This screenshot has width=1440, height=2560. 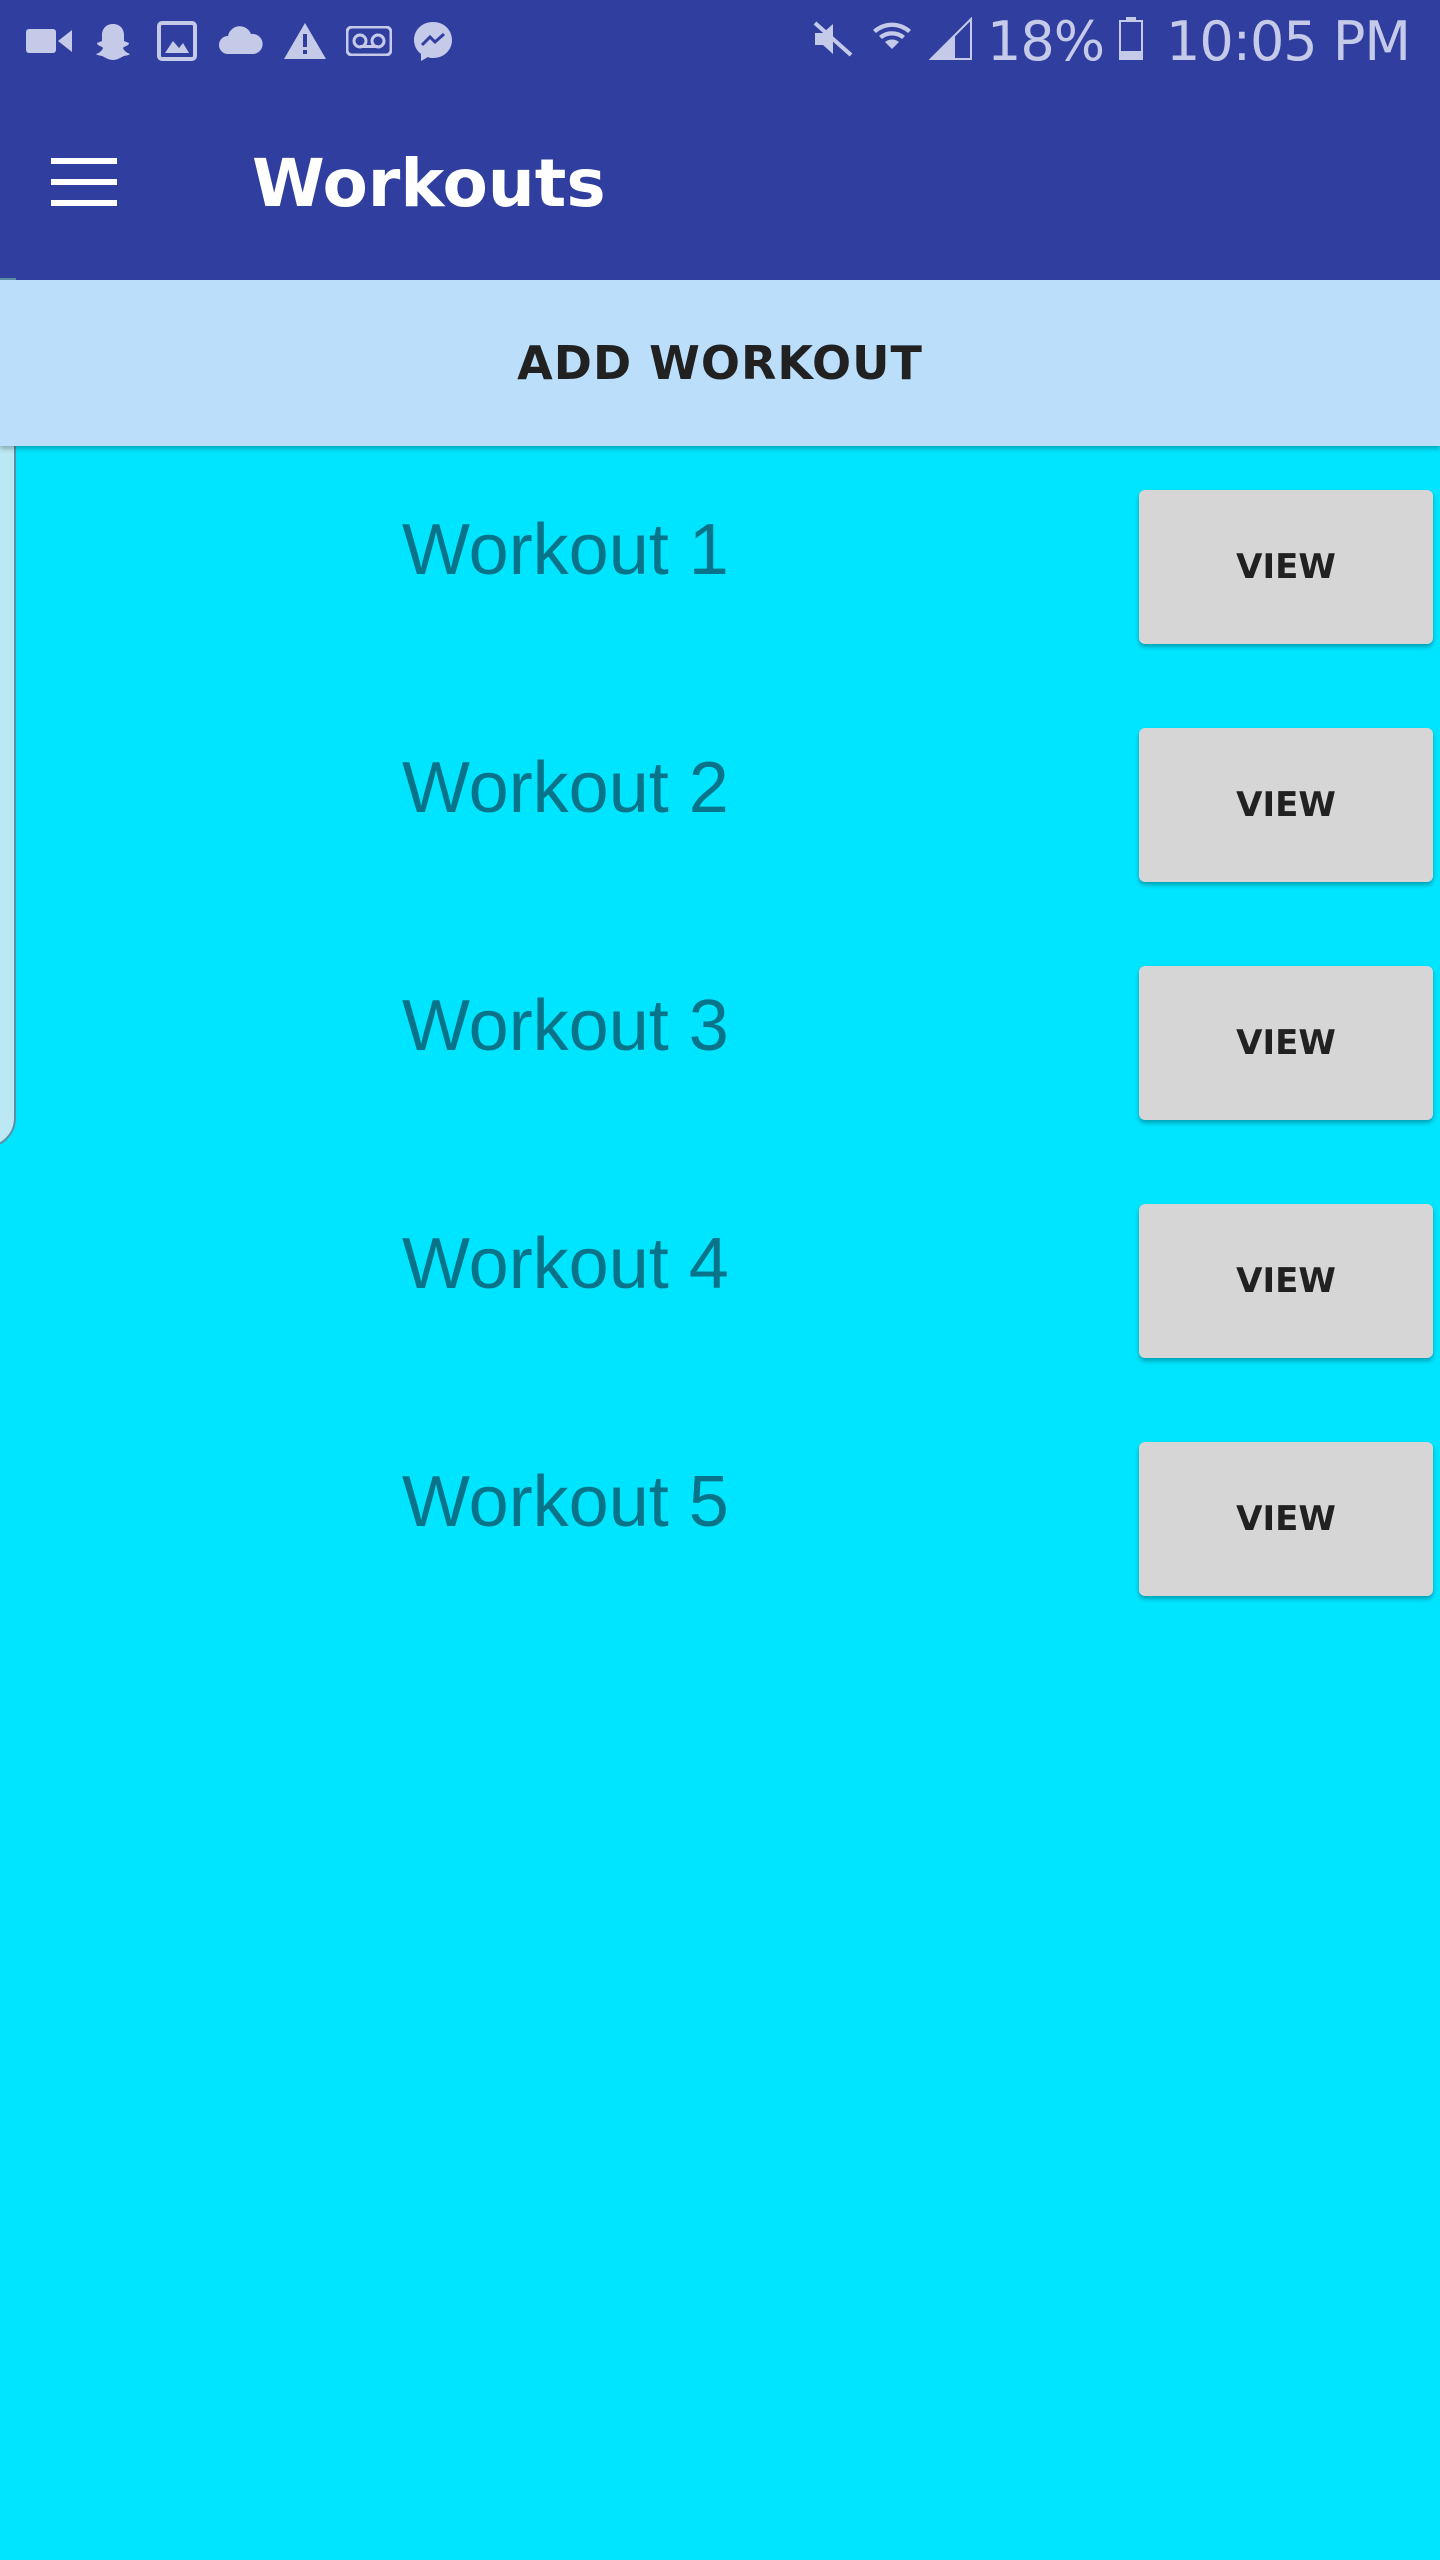 I want to click on cloud-icon, so click(x=241, y=41).